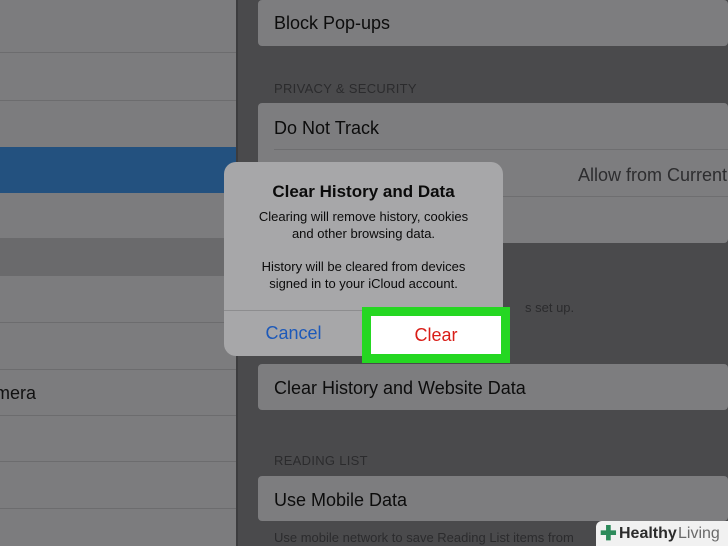 Image resolution: width=728 pixels, height=546 pixels. What do you see at coordinates (332, 23) in the screenshot?
I see `block-popups-label: Block Pop-ups` at bounding box center [332, 23].